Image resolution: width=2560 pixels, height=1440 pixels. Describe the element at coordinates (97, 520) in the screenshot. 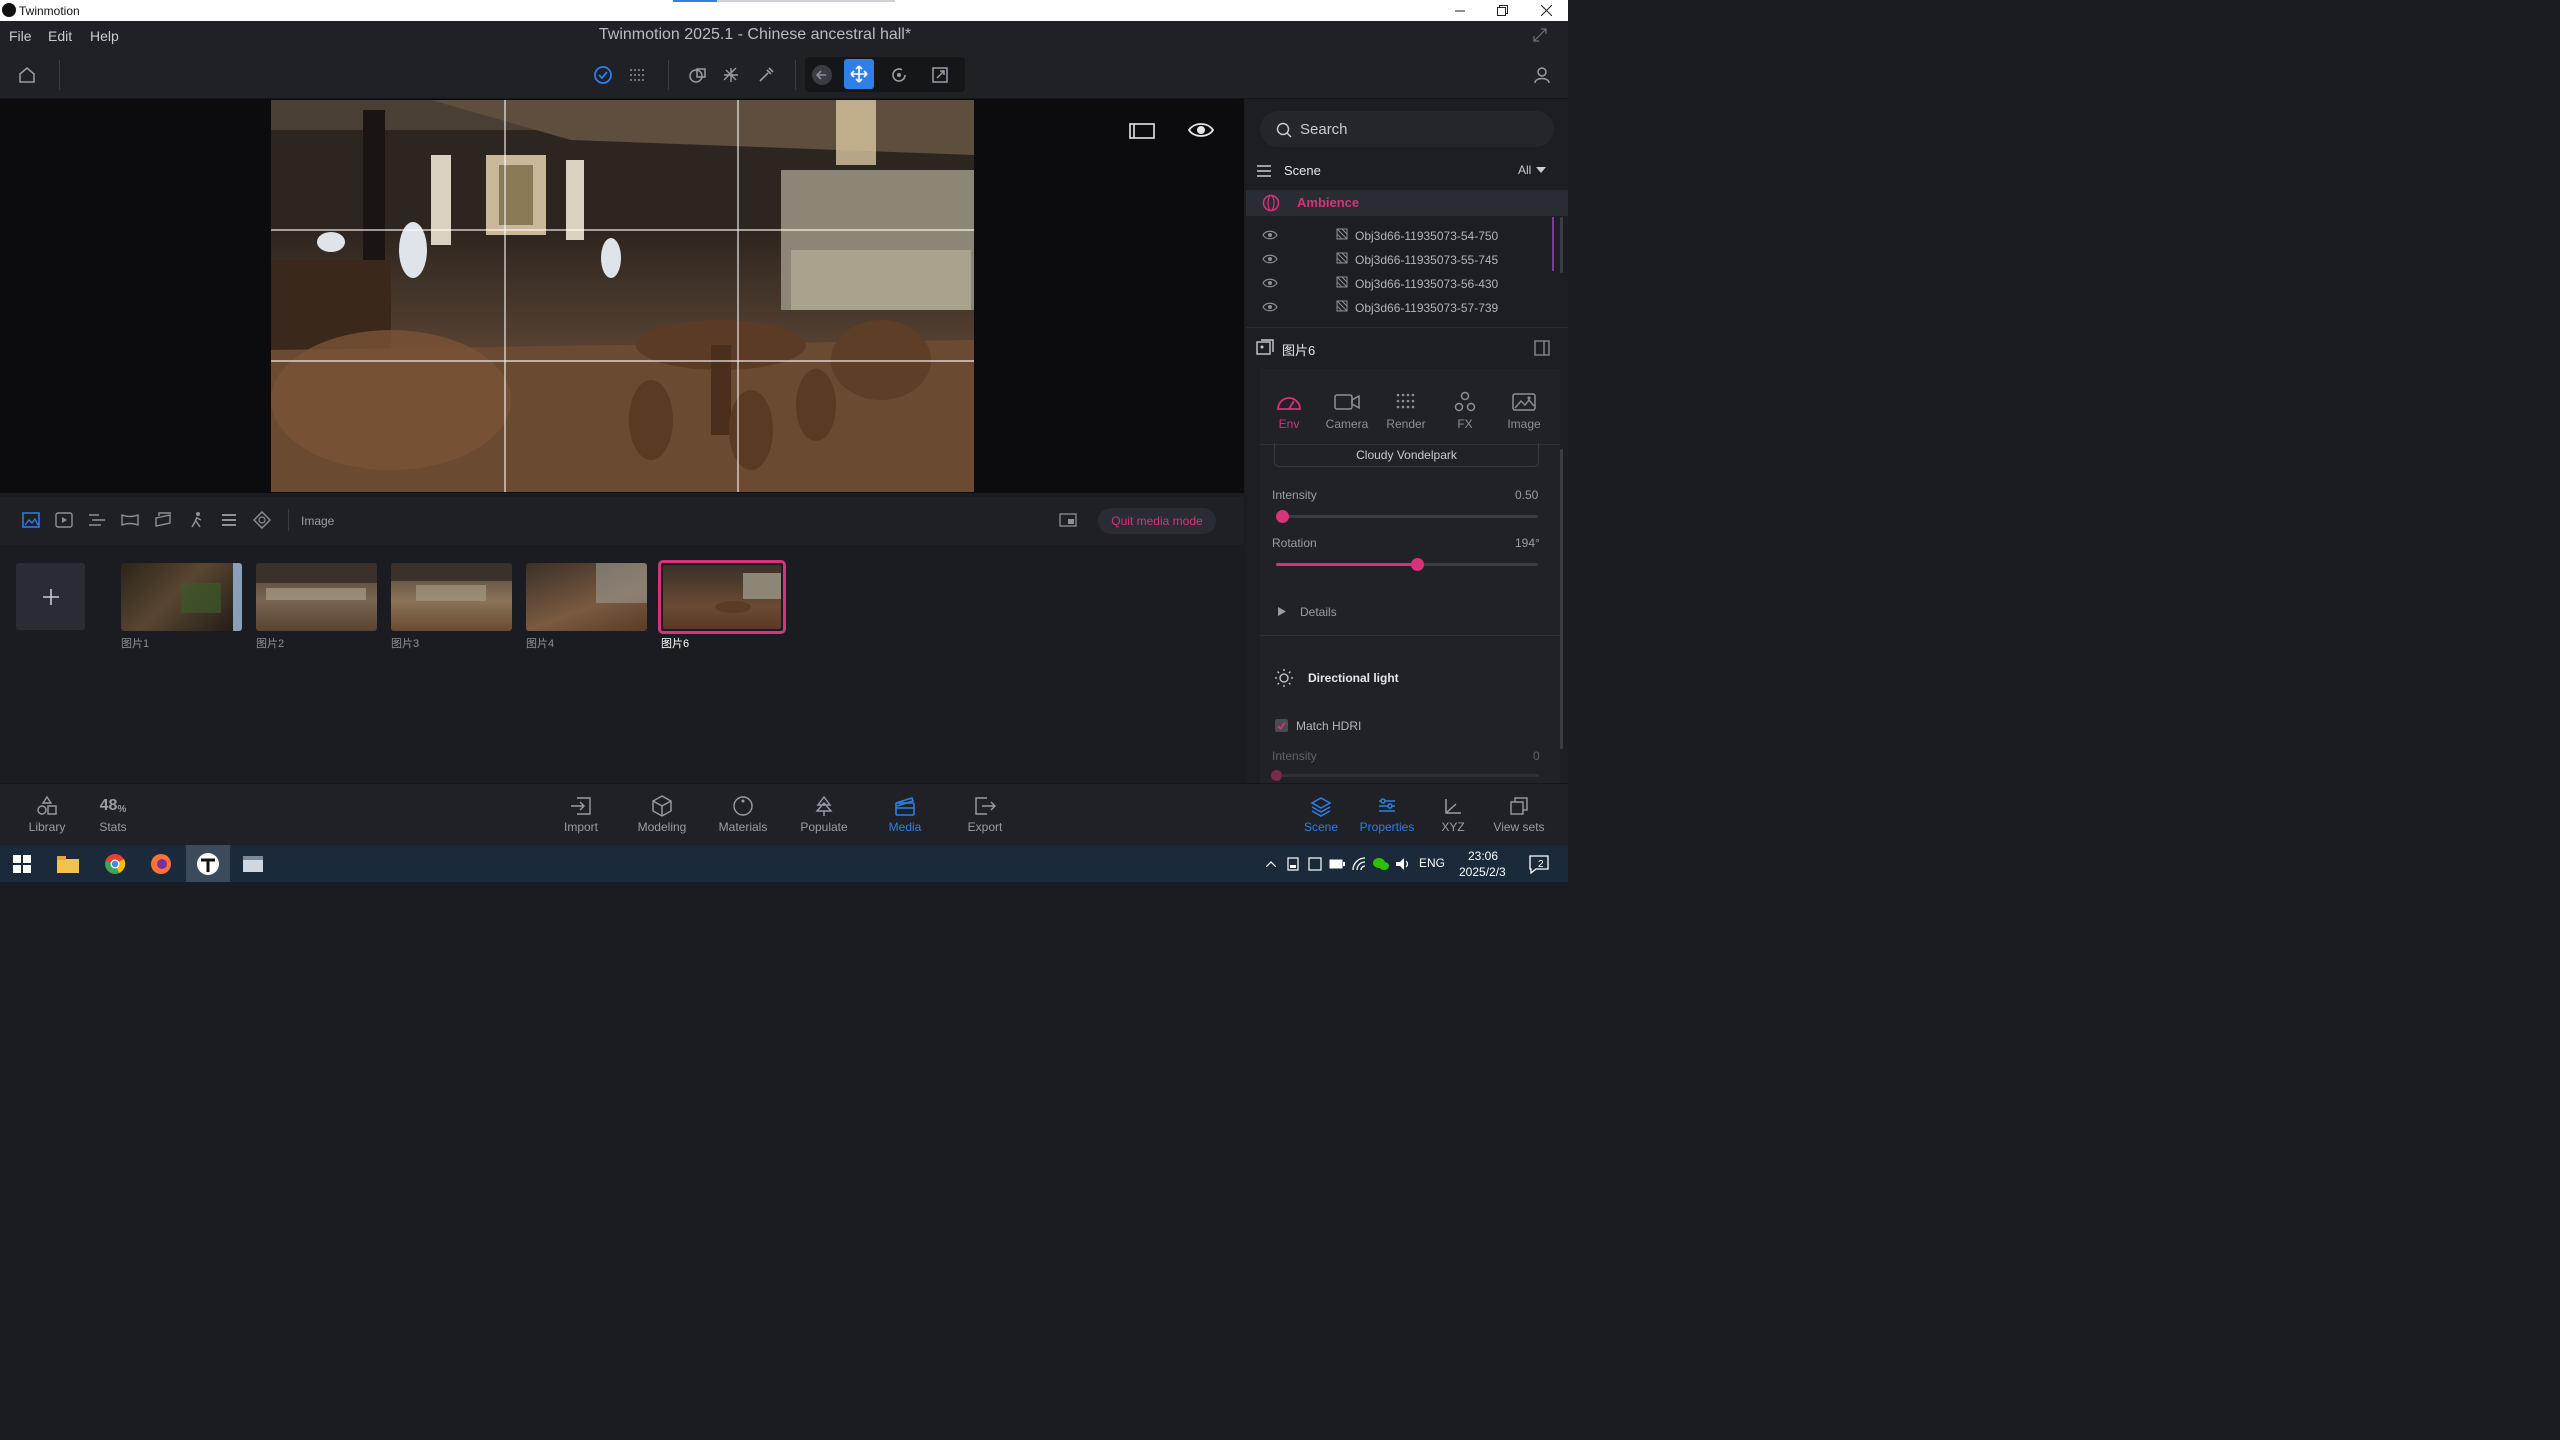

I see `sequence-icon` at that location.